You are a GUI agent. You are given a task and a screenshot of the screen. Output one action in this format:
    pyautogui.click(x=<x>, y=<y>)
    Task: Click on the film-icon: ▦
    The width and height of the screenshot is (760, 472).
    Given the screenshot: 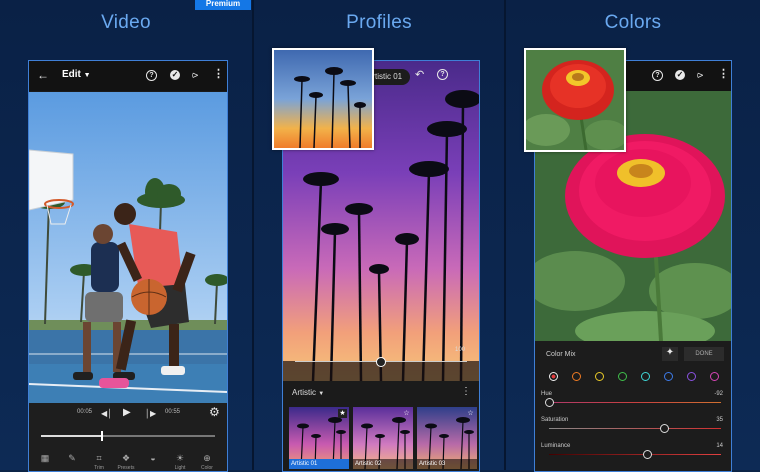 What is the action you would take?
    pyautogui.click(x=45, y=458)
    